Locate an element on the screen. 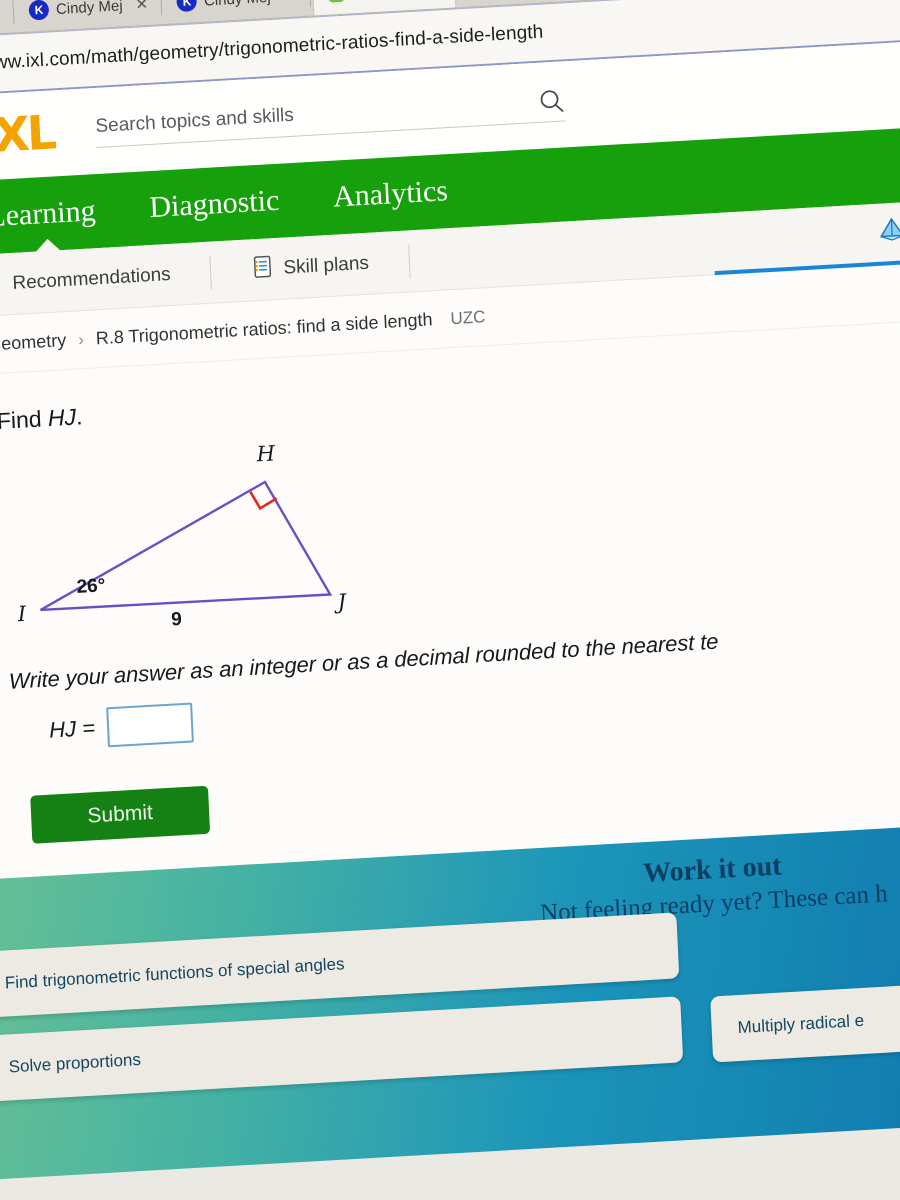 The width and height of the screenshot is (900, 1200). triangle-figure: H I J 26° 9 is located at coordinates (218, 540).